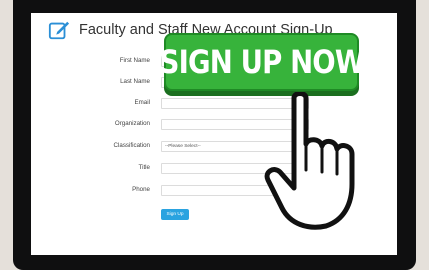 The image size is (429, 270). Describe the element at coordinates (134, 60) in the screenshot. I see `first-name-label: First Name` at that location.